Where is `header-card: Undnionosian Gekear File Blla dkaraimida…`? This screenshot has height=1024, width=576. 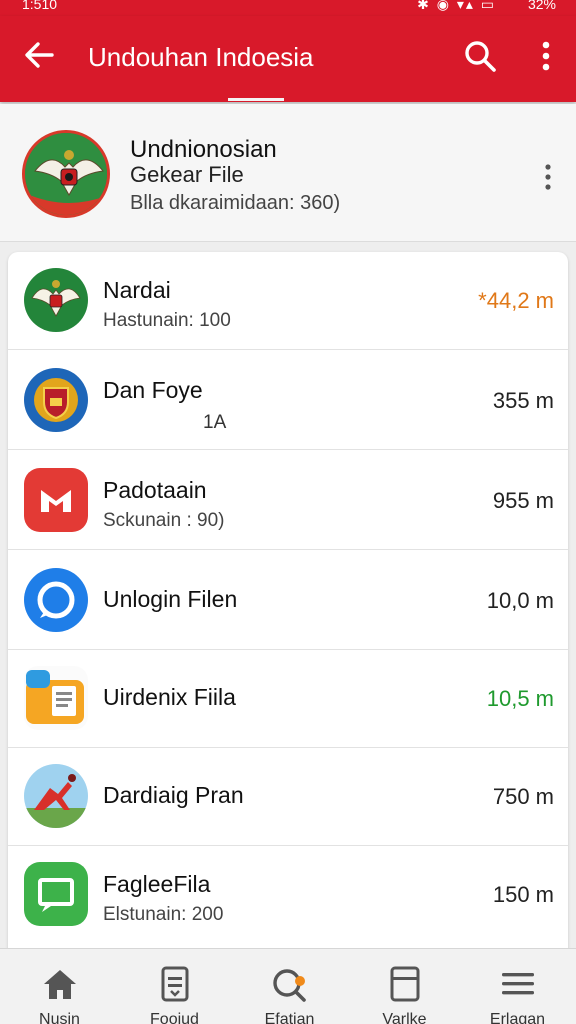
header-card: Undnionosian Gekear File Blla dkaraimida… is located at coordinates (288, 173).